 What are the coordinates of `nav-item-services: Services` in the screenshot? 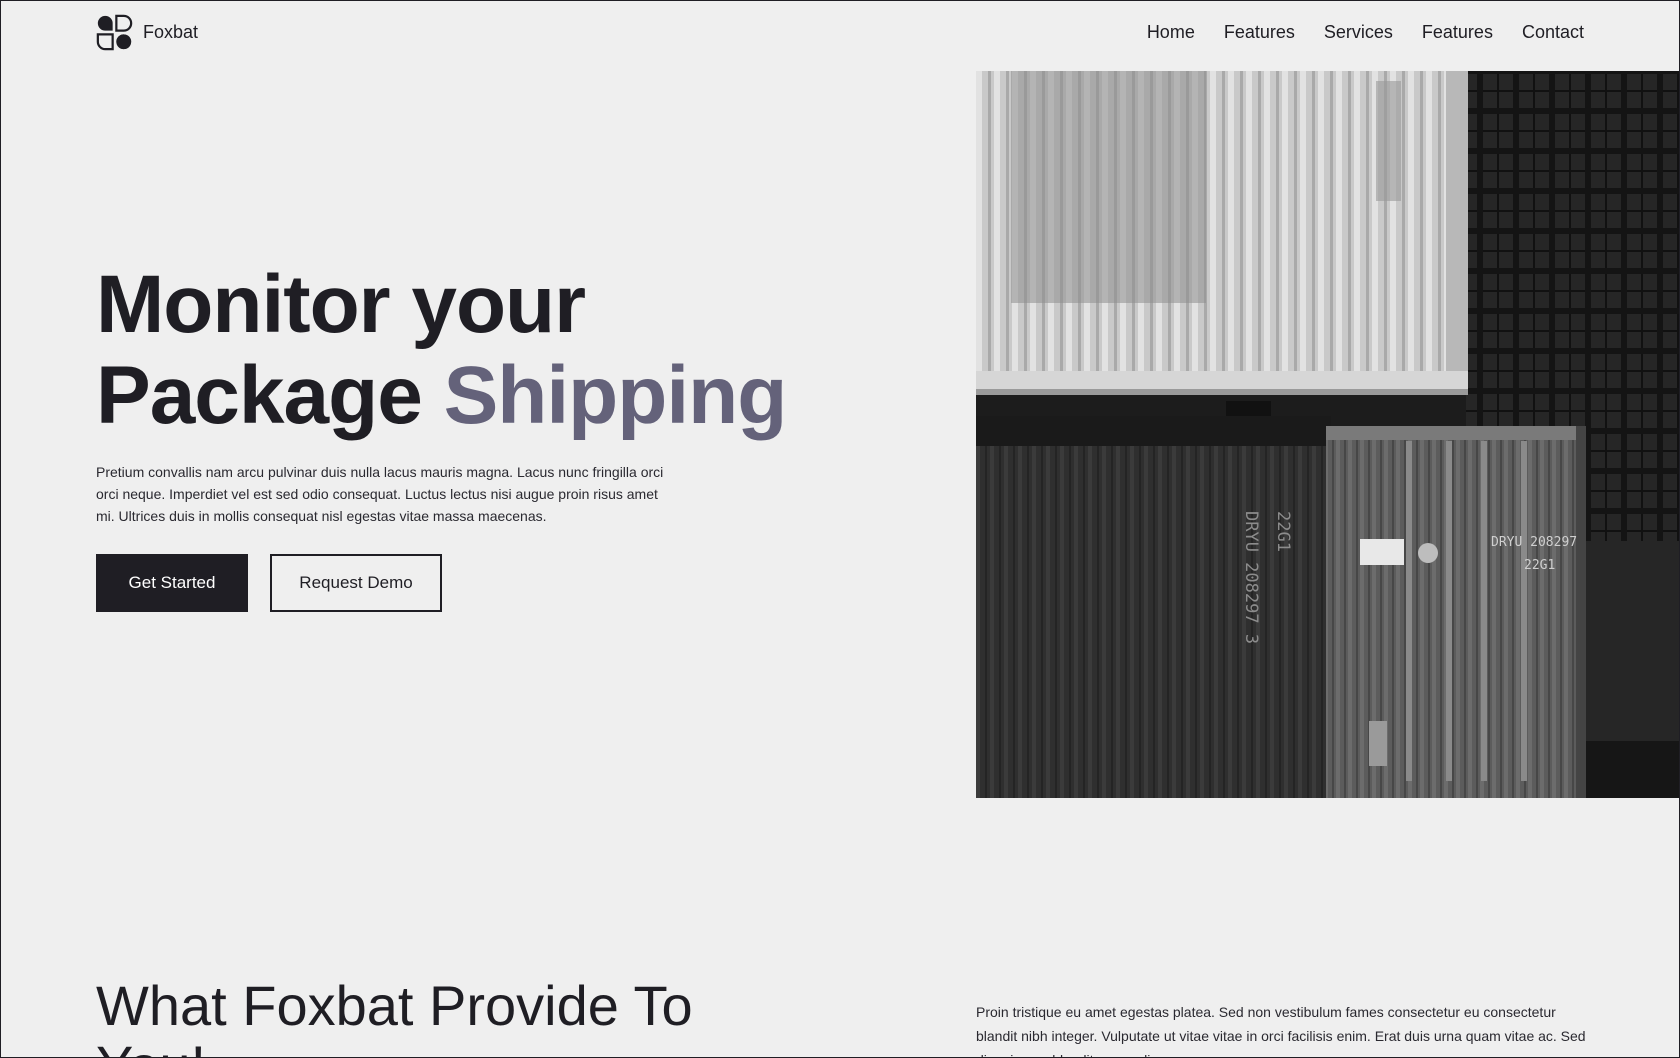 It's located at (1358, 32).